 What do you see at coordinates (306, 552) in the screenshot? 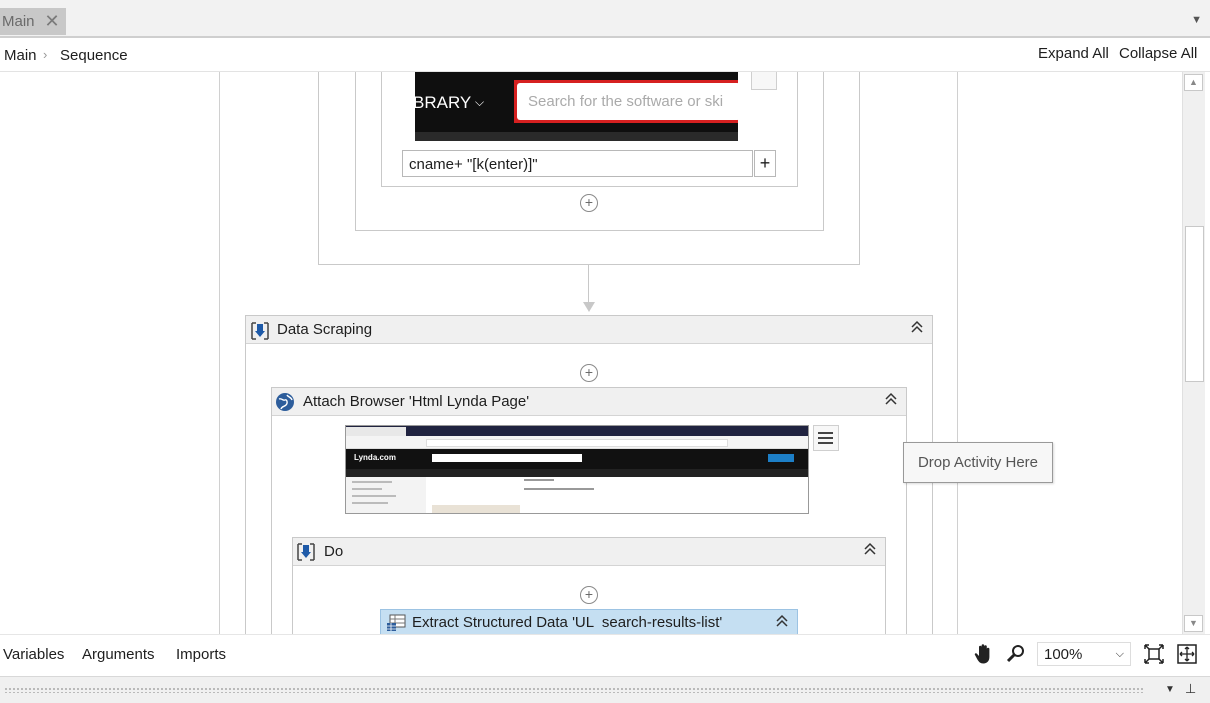
I see `sequence-icon` at bounding box center [306, 552].